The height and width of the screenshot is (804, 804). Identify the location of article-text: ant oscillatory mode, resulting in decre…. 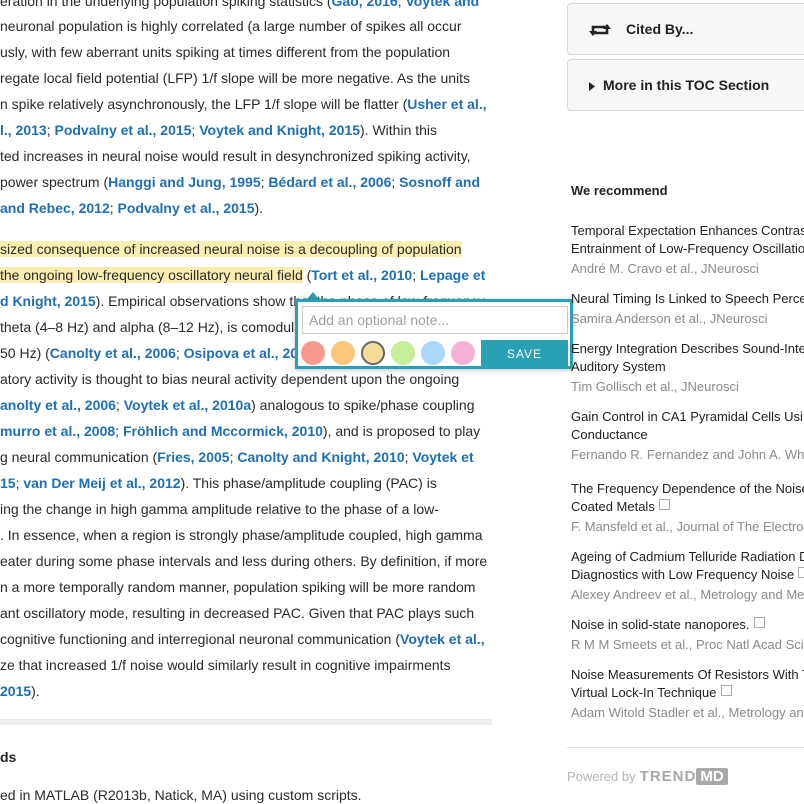
(237, 613).